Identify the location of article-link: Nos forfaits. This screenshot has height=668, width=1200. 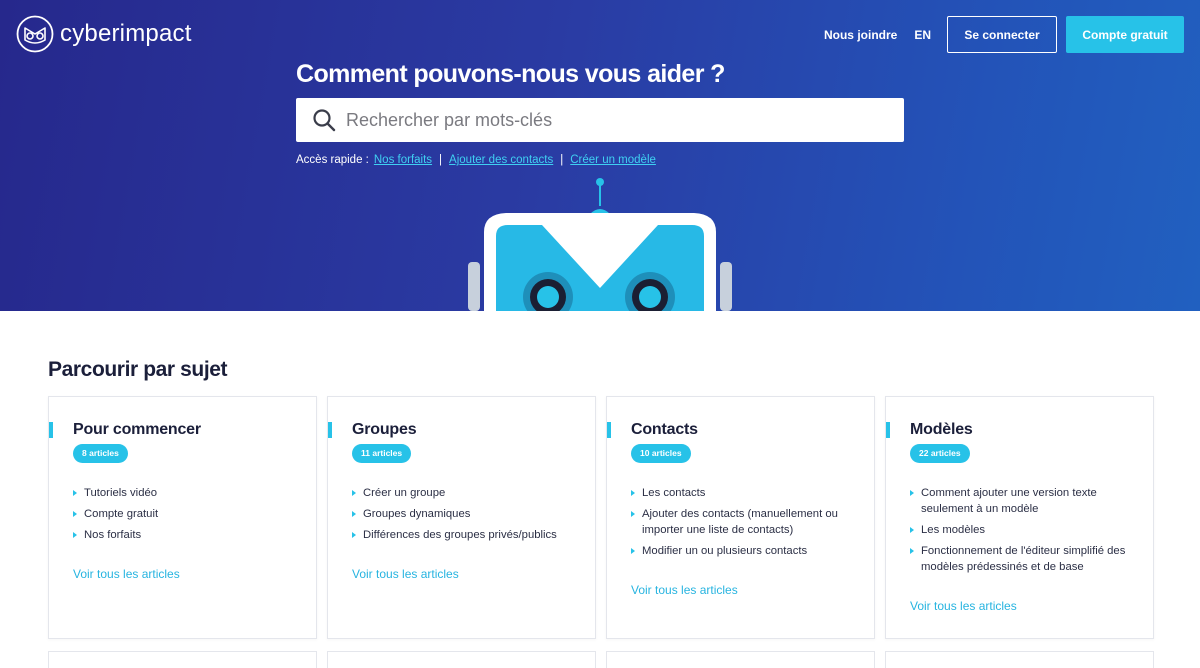
(189, 535).